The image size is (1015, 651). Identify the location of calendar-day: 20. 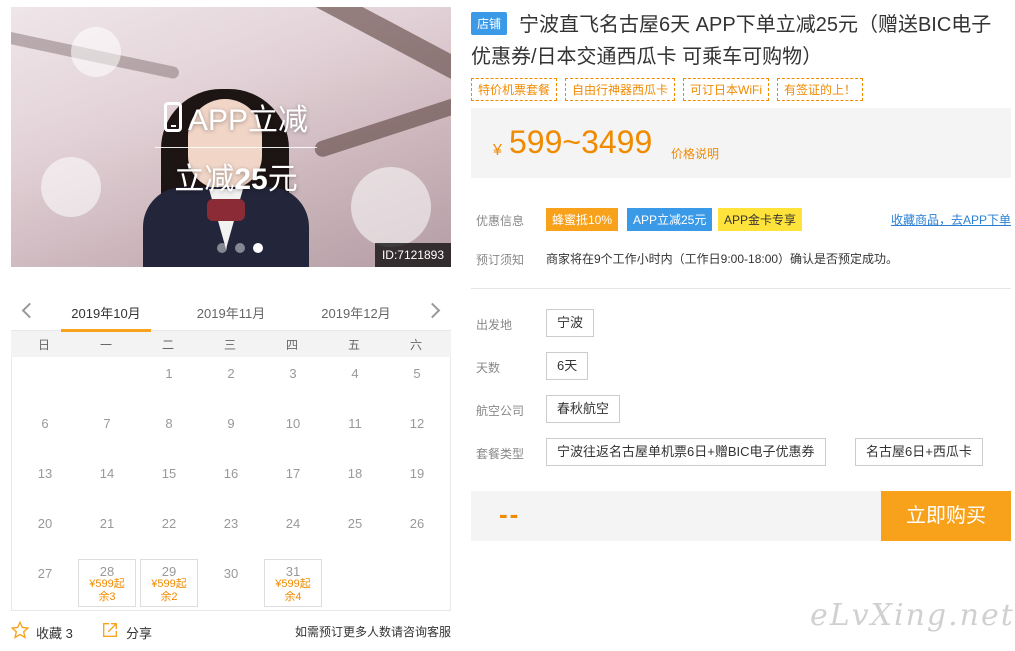
(45, 531).